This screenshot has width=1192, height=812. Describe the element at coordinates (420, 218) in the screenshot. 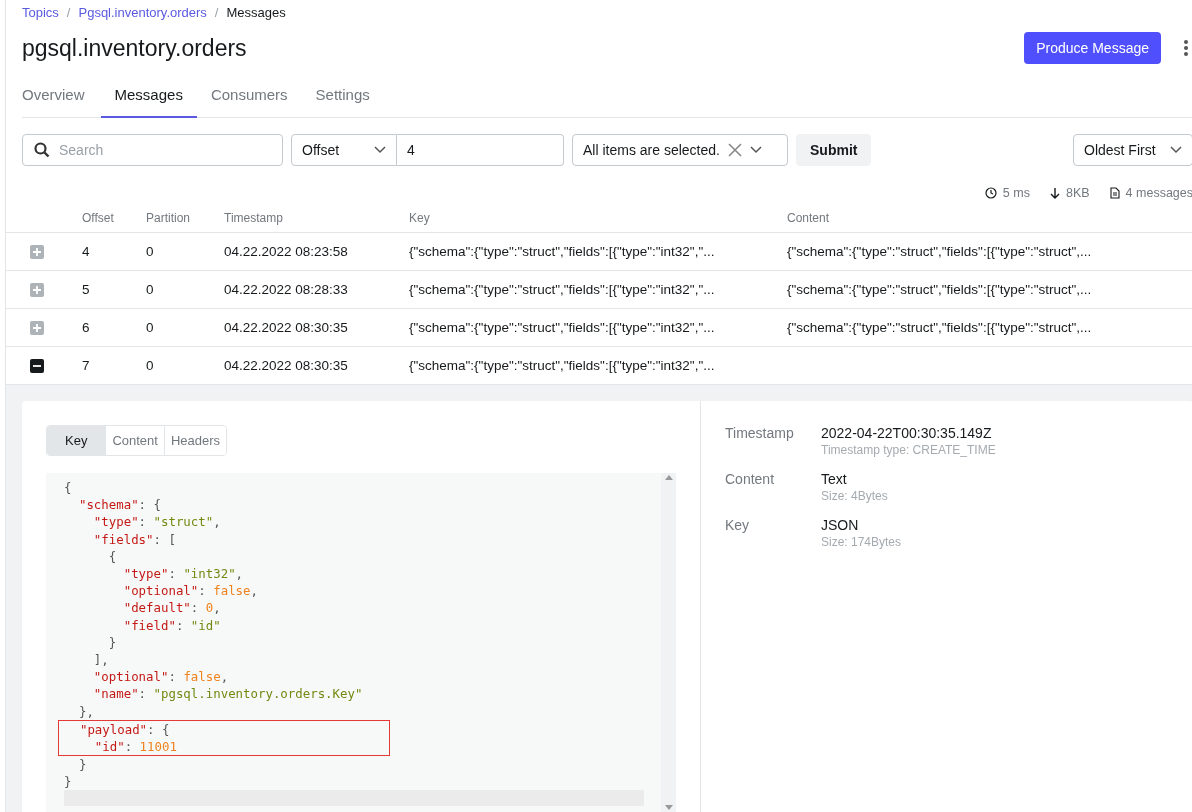

I see `column-header: Key` at that location.